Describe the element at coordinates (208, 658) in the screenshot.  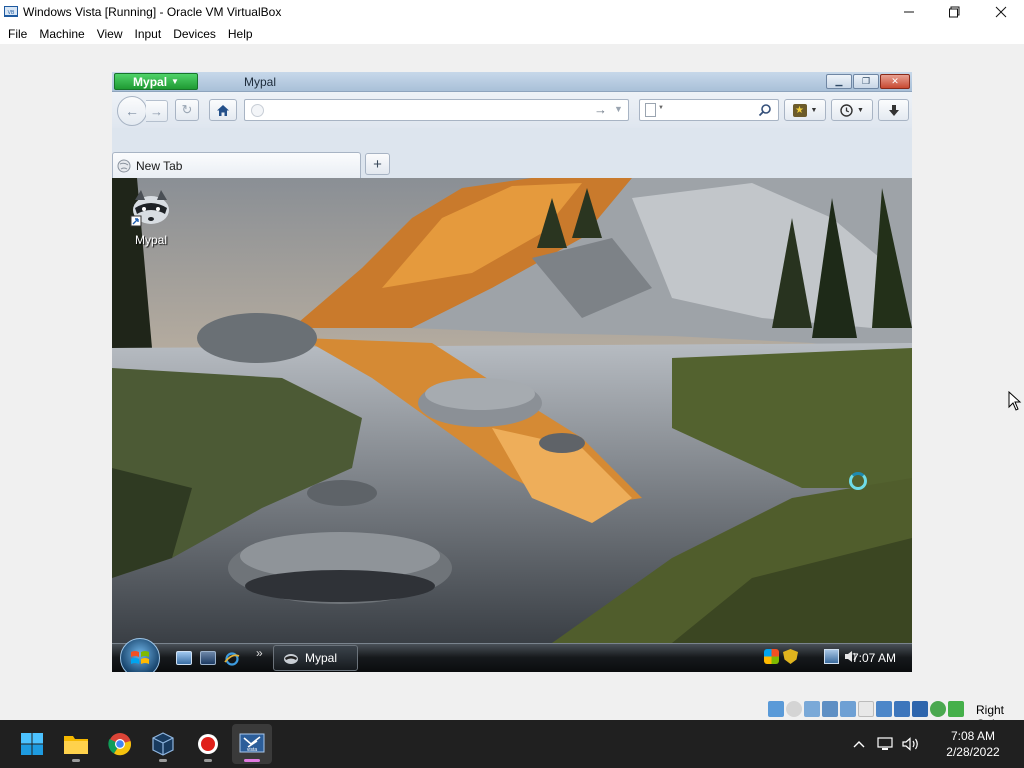
I see `switch-windows-icon` at that location.